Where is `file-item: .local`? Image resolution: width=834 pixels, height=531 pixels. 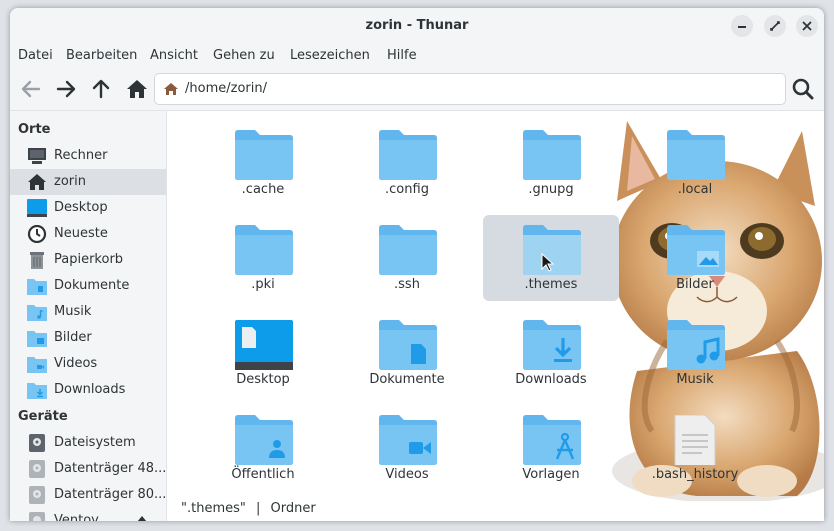
file-item: .local is located at coordinates (695, 163).